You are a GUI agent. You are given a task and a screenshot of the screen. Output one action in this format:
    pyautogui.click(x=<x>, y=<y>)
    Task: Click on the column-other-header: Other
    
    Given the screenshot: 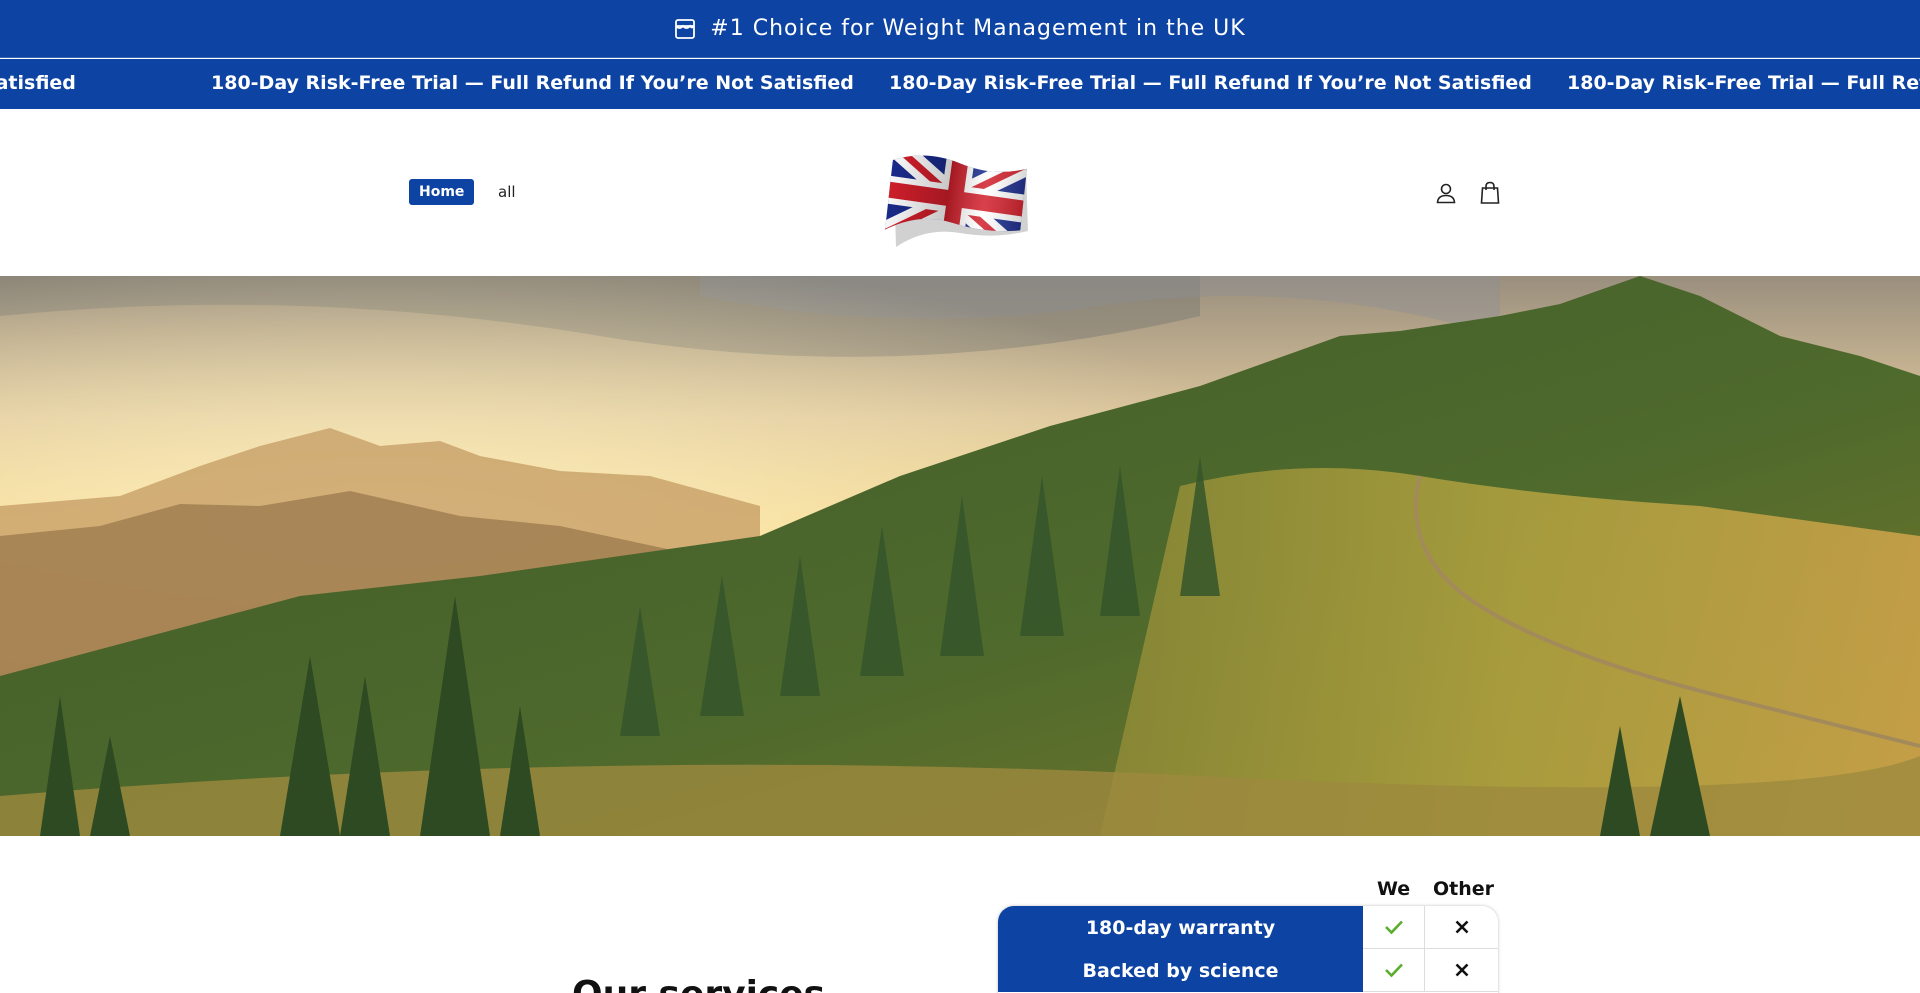 What is the action you would take?
    pyautogui.click(x=1464, y=889)
    